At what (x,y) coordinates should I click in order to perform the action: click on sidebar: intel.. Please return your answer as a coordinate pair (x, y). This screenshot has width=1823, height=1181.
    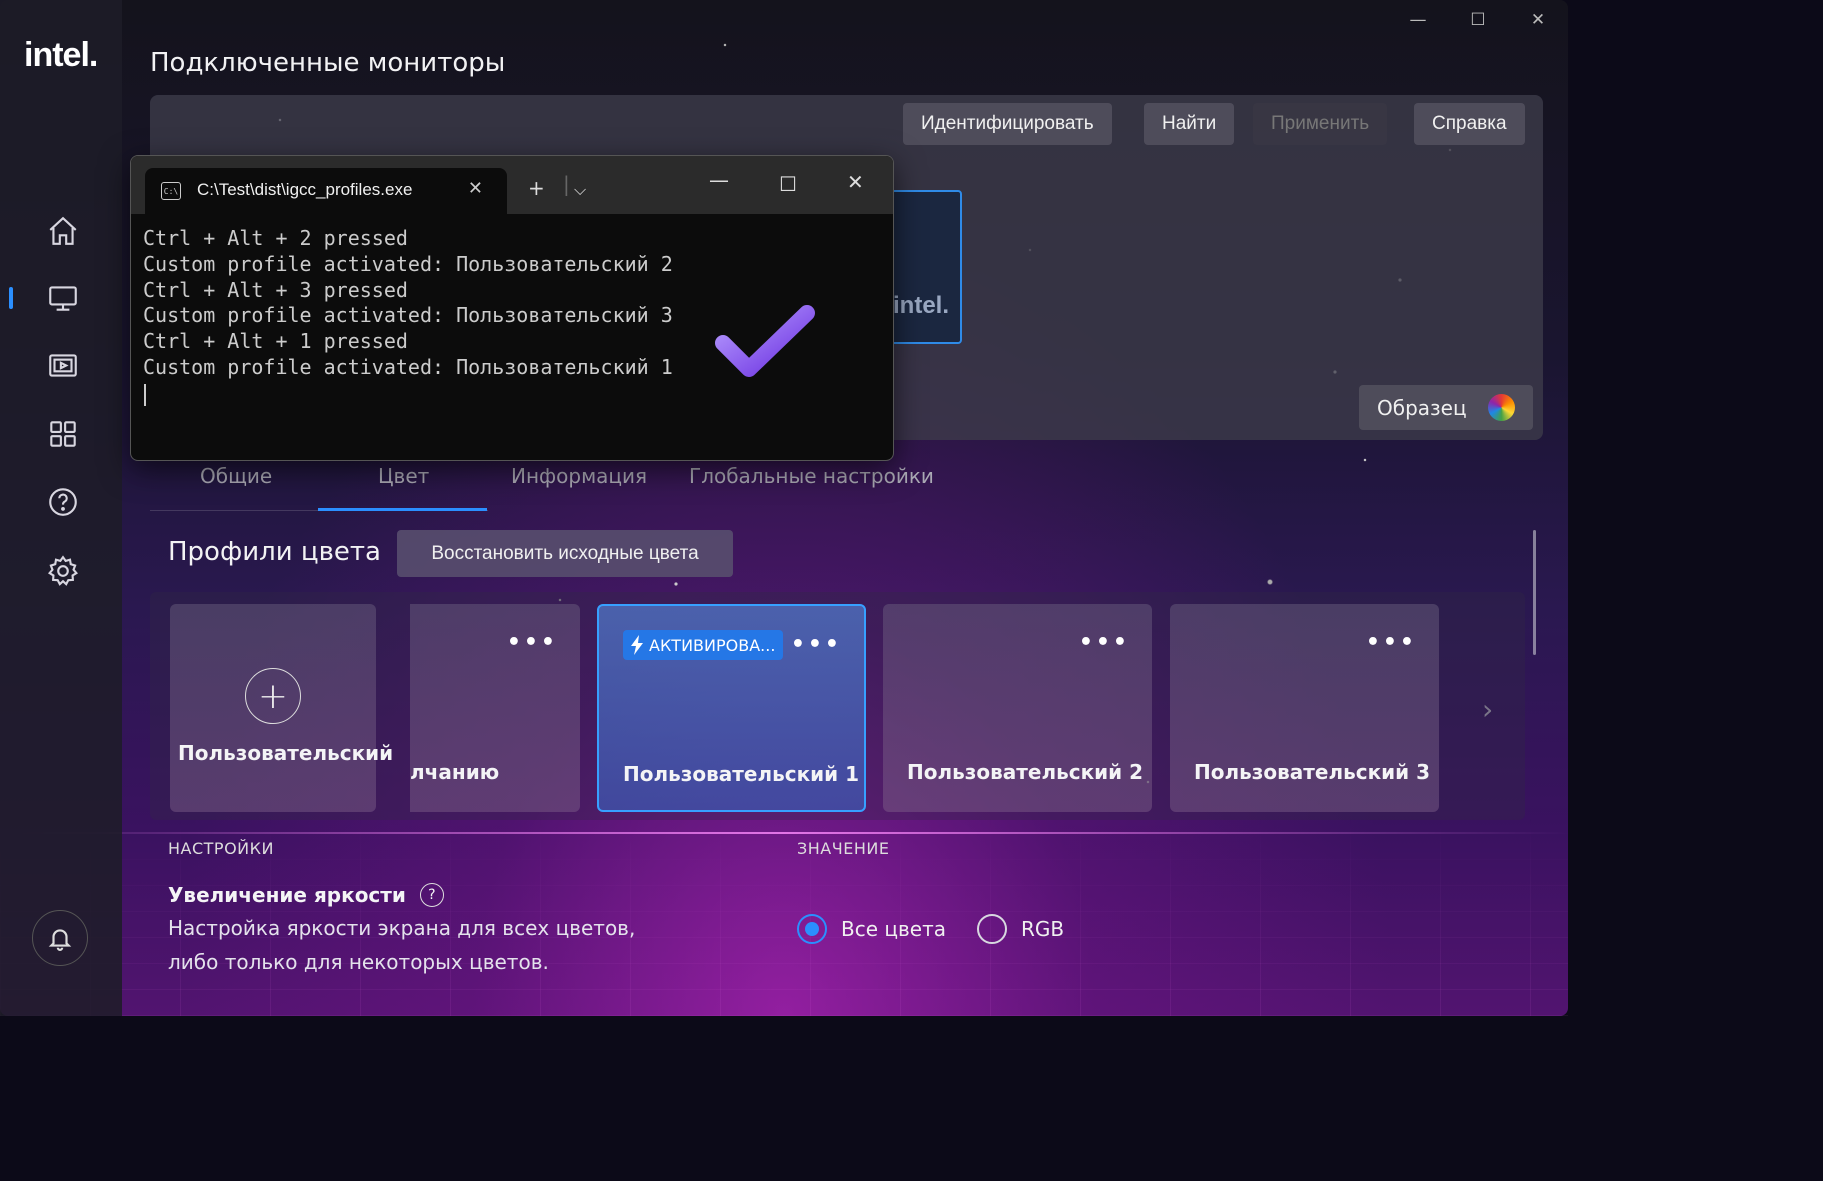
    Looking at the image, I should click on (61, 508).